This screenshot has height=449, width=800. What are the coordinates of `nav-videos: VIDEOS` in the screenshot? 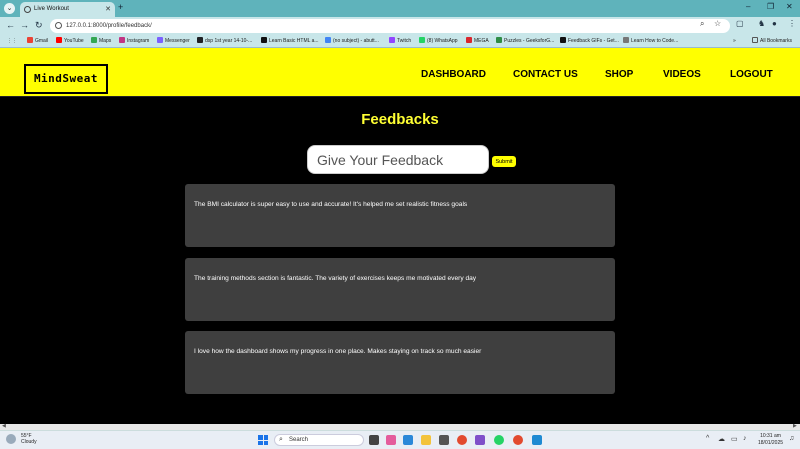 It's located at (682, 74).